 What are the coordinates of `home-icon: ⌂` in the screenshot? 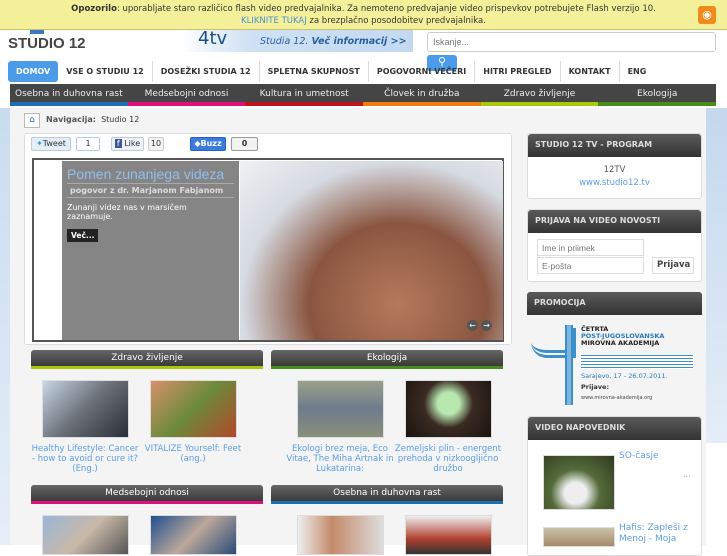 It's located at (32, 120).